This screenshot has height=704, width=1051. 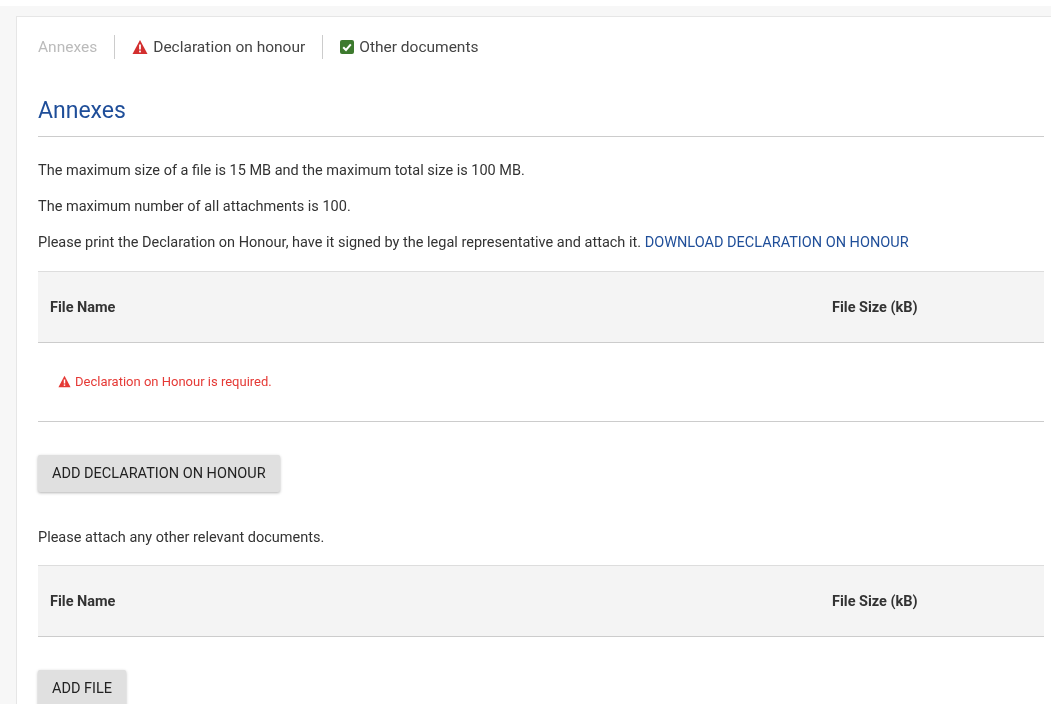 What do you see at coordinates (776, 242) in the screenshot?
I see `download-link: DOWNLOAD DECLARATION ON HONOUR` at bounding box center [776, 242].